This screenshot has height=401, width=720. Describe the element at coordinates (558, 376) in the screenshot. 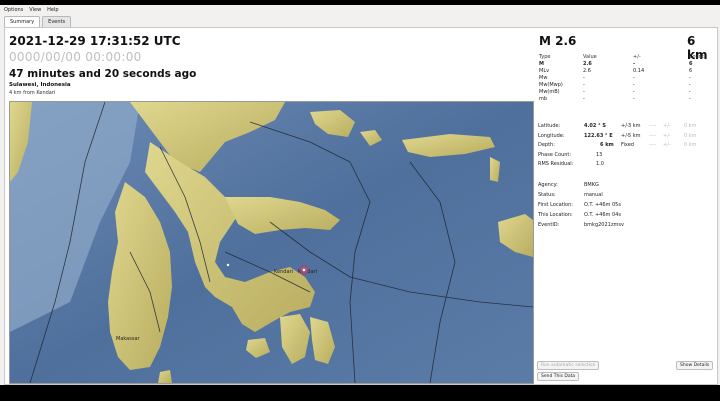

I see `send-data-button: Send This Data` at that location.